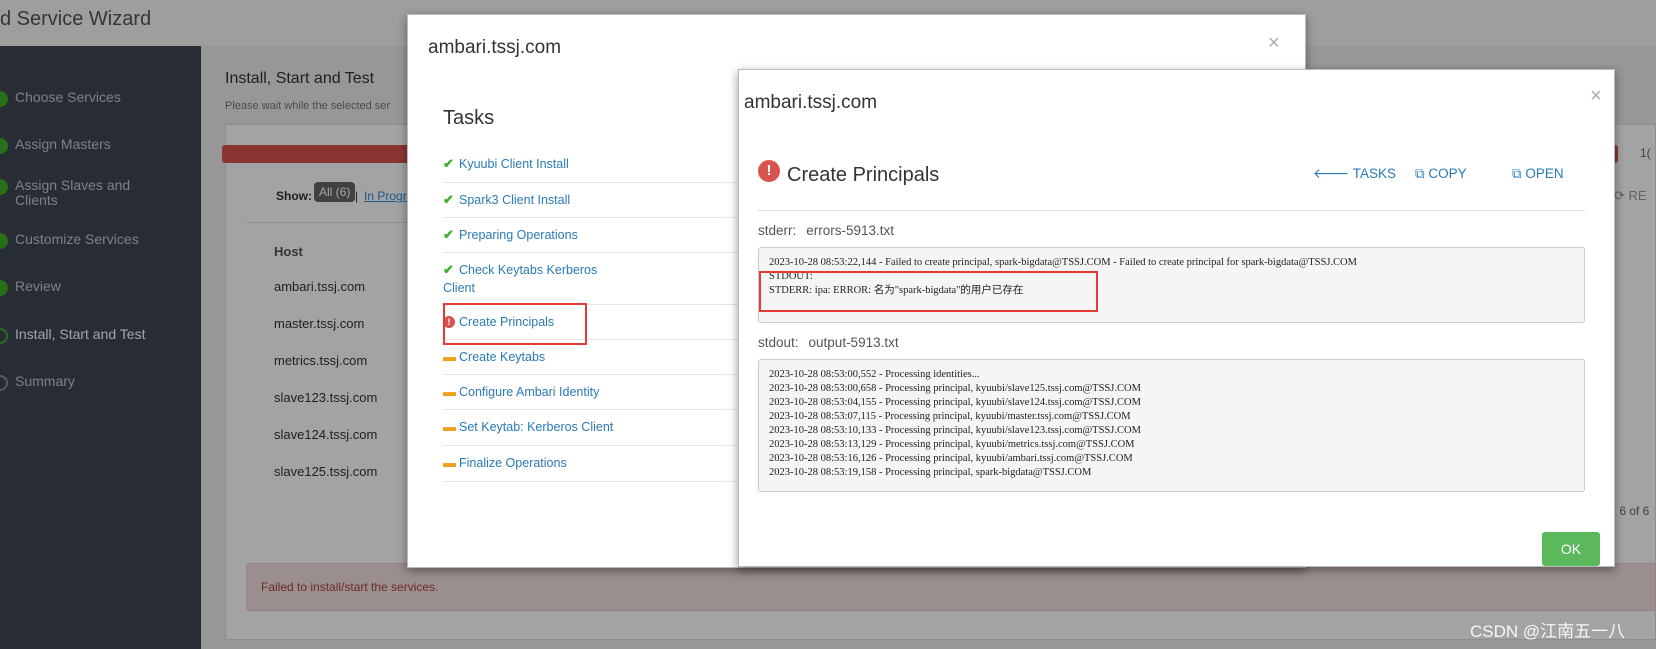 This screenshot has height=649, width=1656. I want to click on task-item: ✔ Preparing Operations, so click(583, 235).